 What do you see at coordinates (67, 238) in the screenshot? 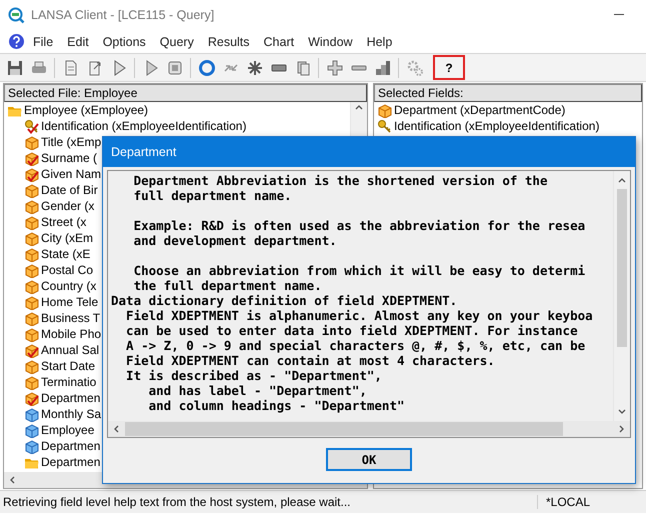
I see `tree-item: City (xEm` at bounding box center [67, 238].